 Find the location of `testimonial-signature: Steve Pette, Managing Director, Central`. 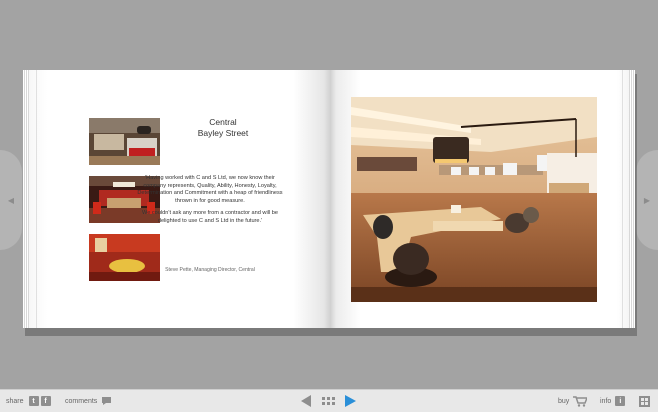

testimonial-signature: Steve Pette, Managing Director, Central is located at coordinates (210, 270).